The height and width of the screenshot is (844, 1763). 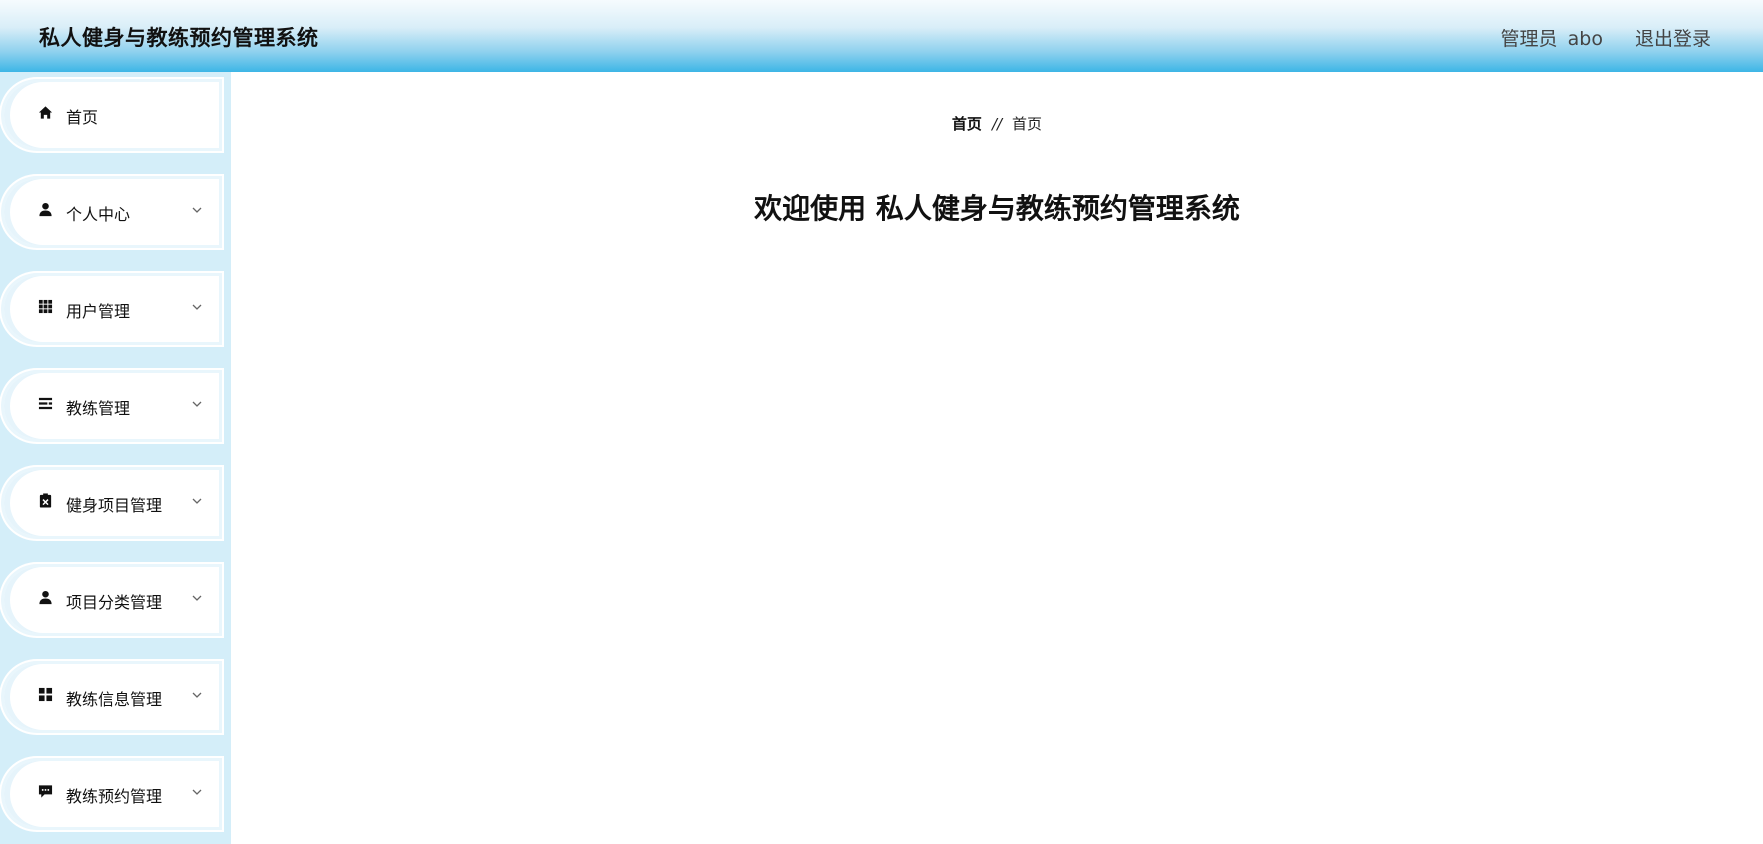 What do you see at coordinates (1027, 124) in the screenshot?
I see `breadcrumb-current: 首页` at bounding box center [1027, 124].